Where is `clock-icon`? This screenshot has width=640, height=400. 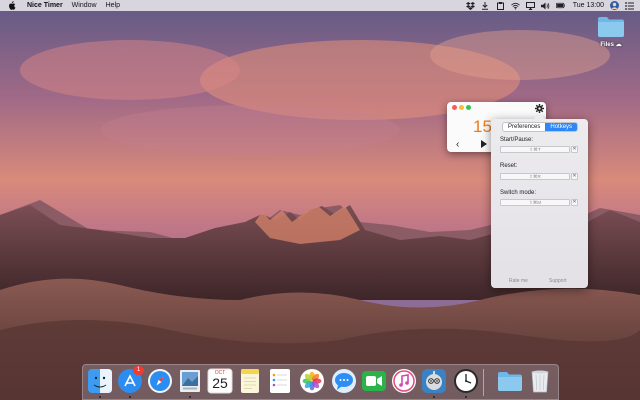 clock-icon is located at coordinates (466, 381).